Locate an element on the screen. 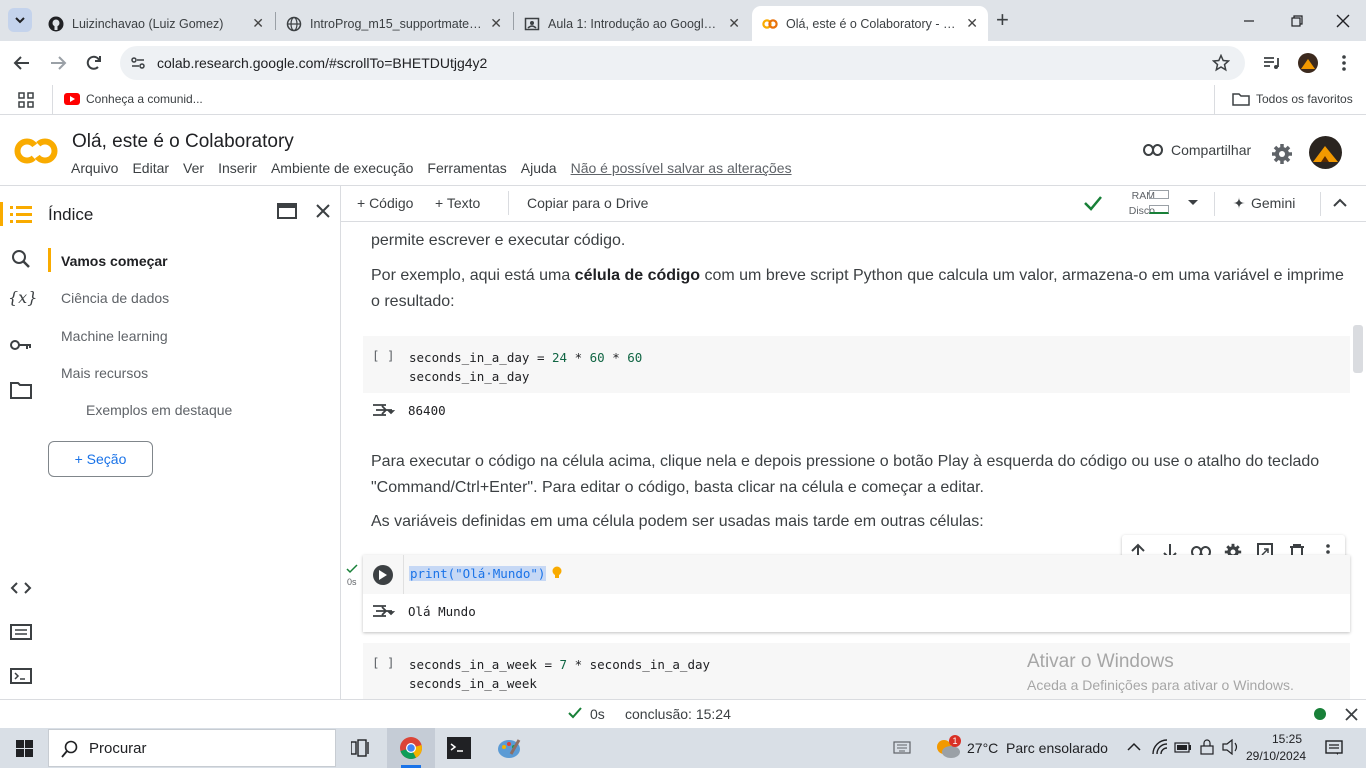 This screenshot has height=768, width=1366. files-folder-icon is located at coordinates (21, 390).